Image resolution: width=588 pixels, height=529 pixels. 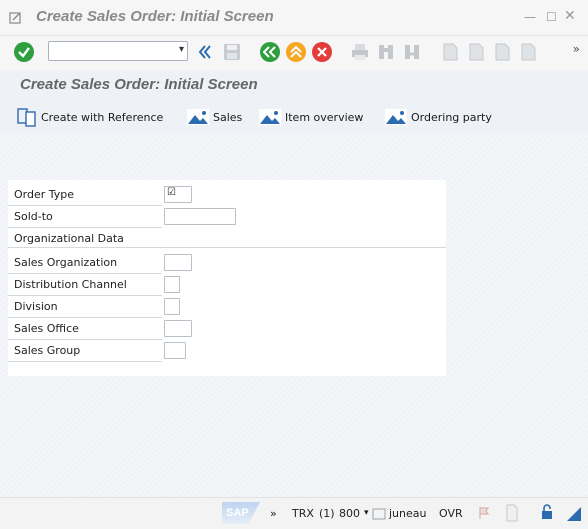 I want to click on sold-to-label: Sold-to, so click(x=33, y=216).